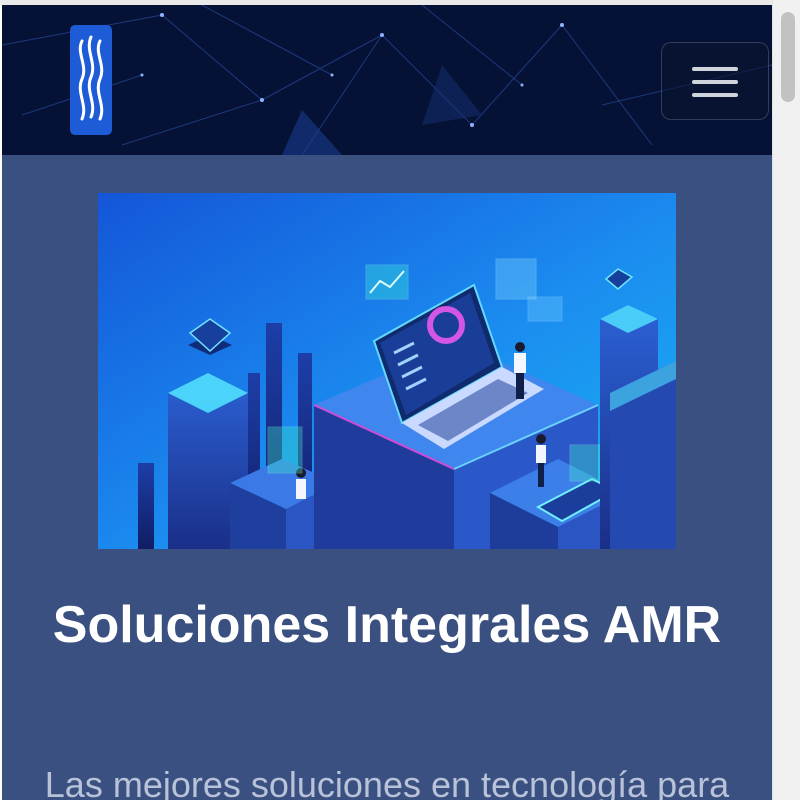 The image size is (800, 800). I want to click on page-scrollbar, so click(786, 400).